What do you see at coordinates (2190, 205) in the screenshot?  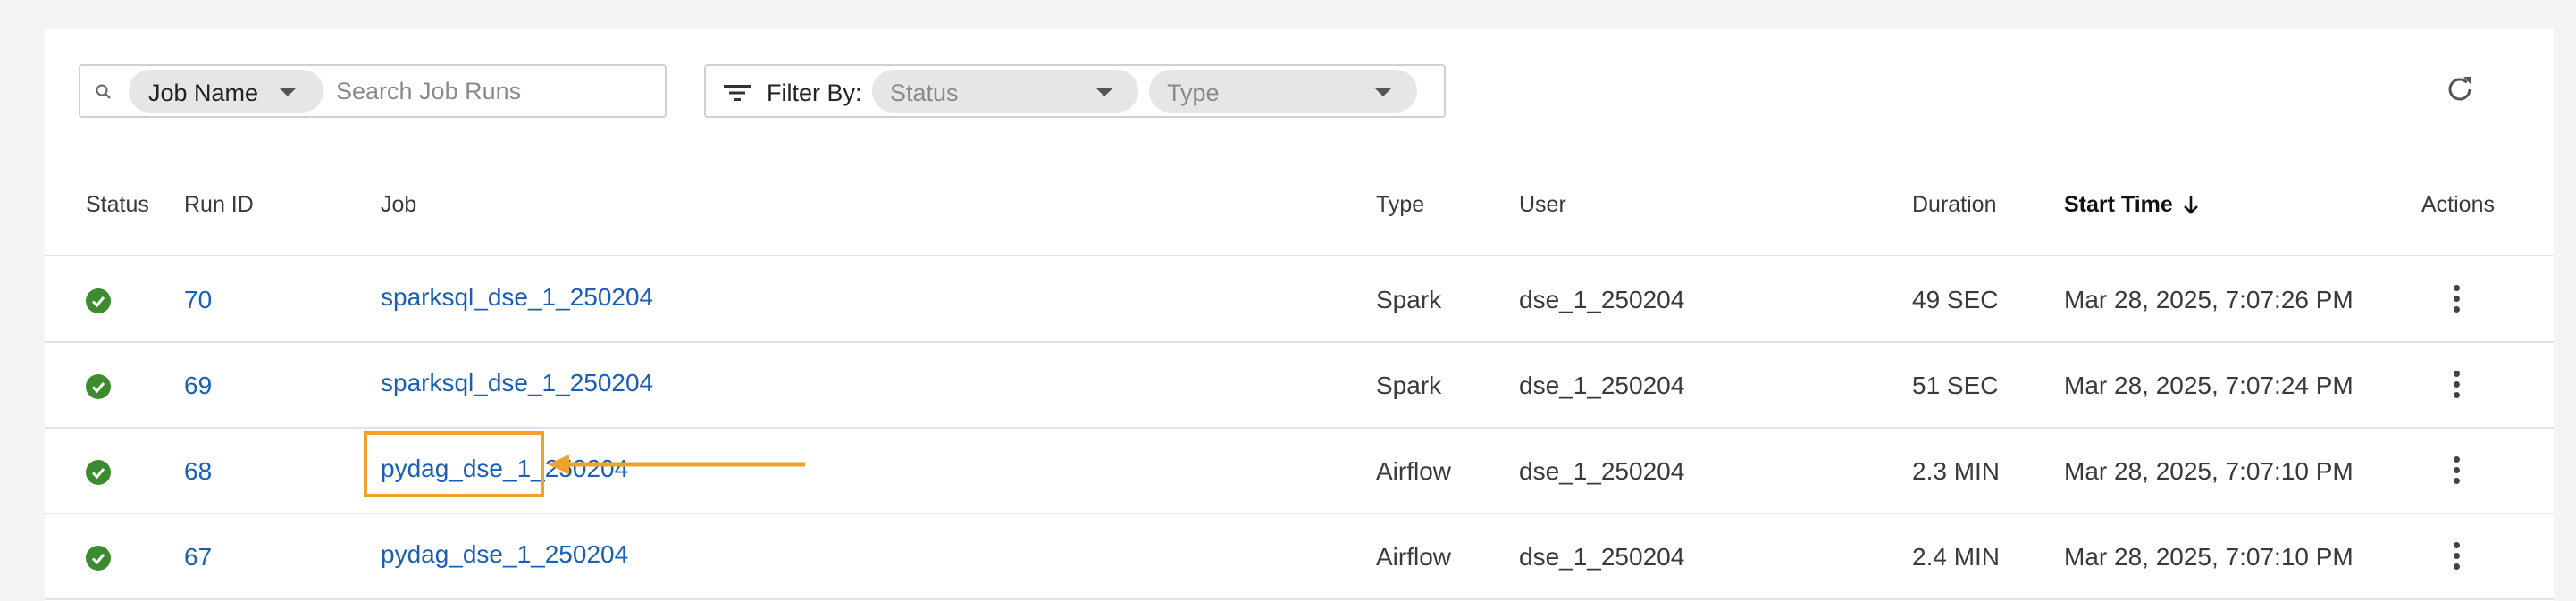 I see `sort-descending-icon` at bounding box center [2190, 205].